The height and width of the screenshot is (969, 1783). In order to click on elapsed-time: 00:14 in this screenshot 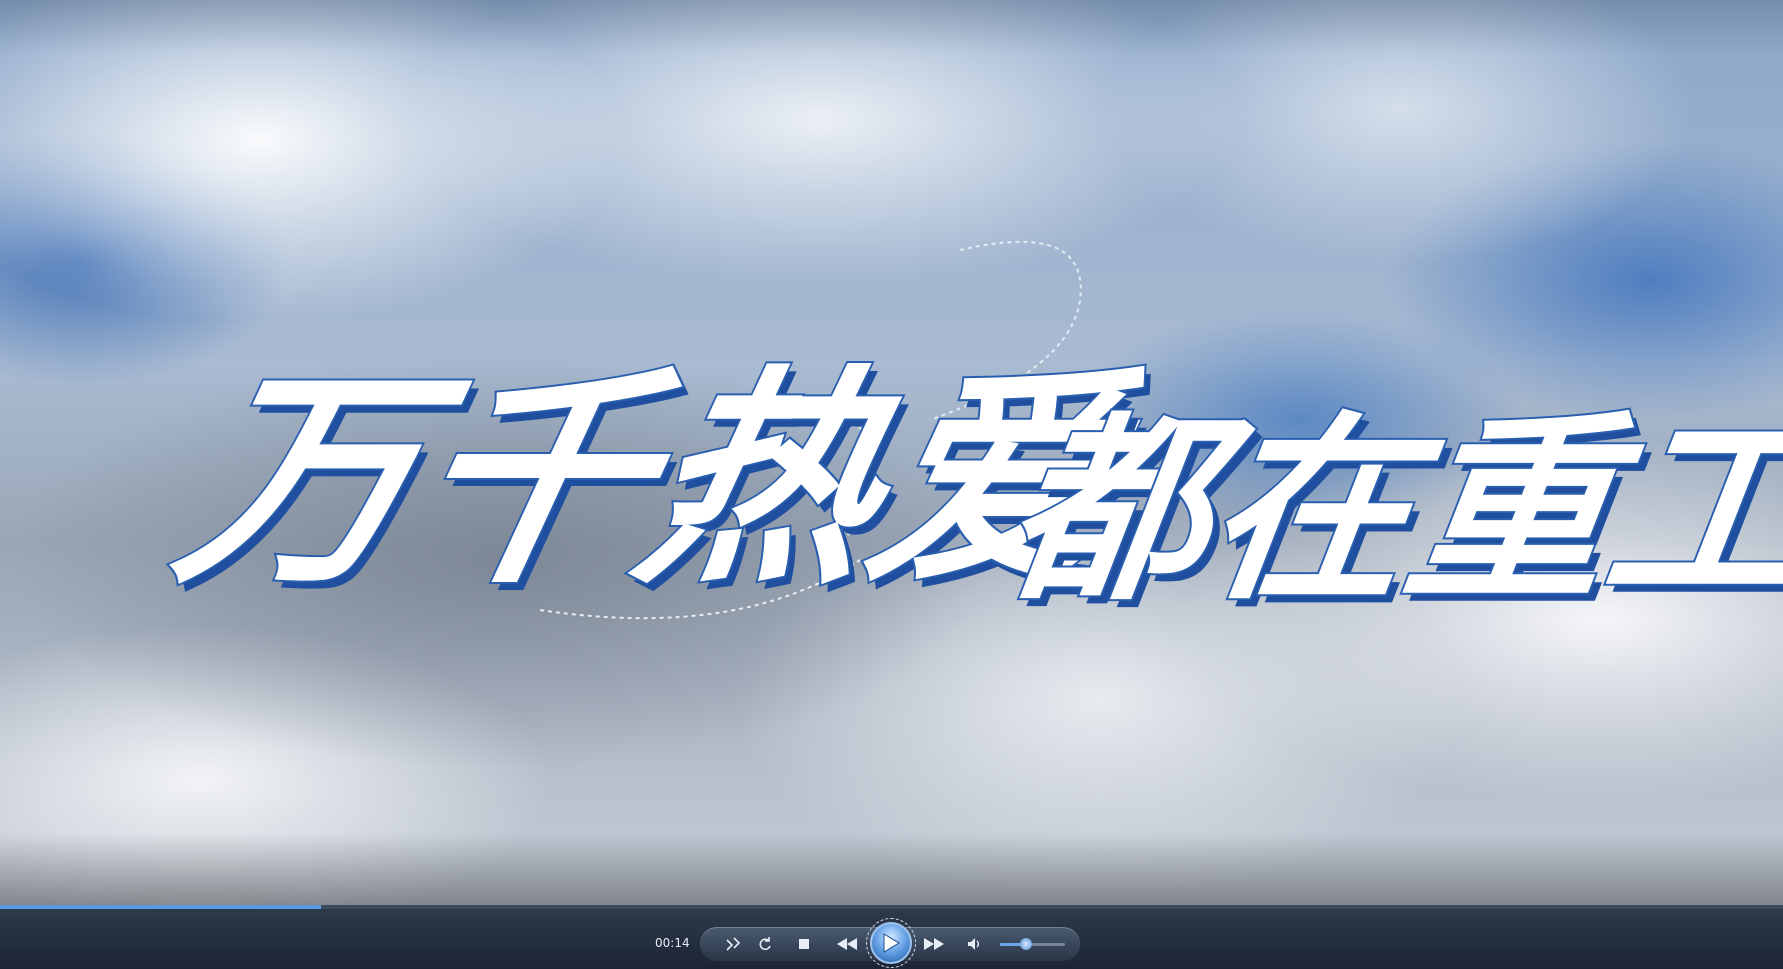, I will do `click(672, 943)`.